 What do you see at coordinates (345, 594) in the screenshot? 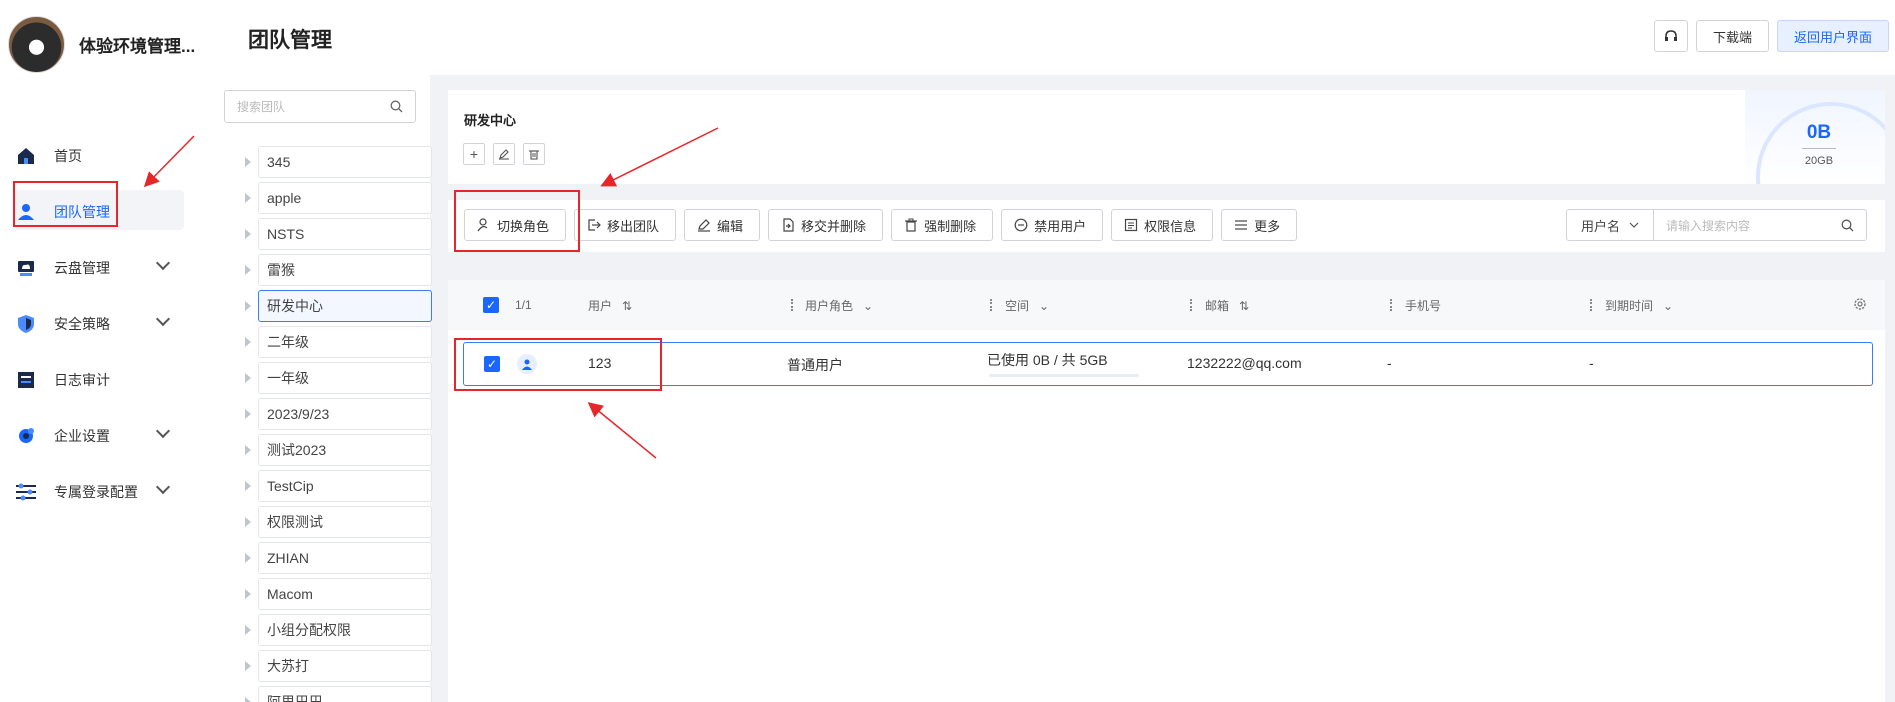
I see `team-item-label: Macom` at bounding box center [345, 594].